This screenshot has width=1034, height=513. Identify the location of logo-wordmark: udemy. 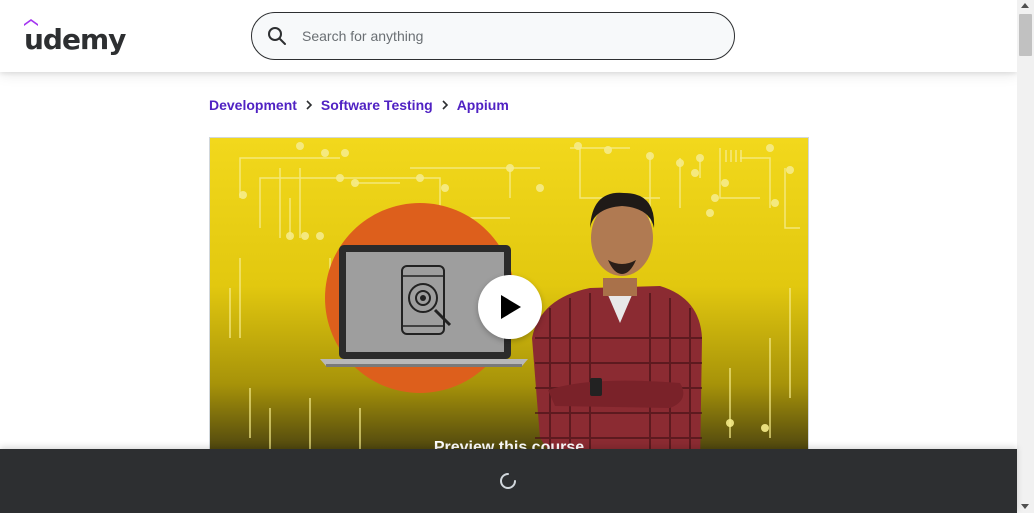
(75, 39).